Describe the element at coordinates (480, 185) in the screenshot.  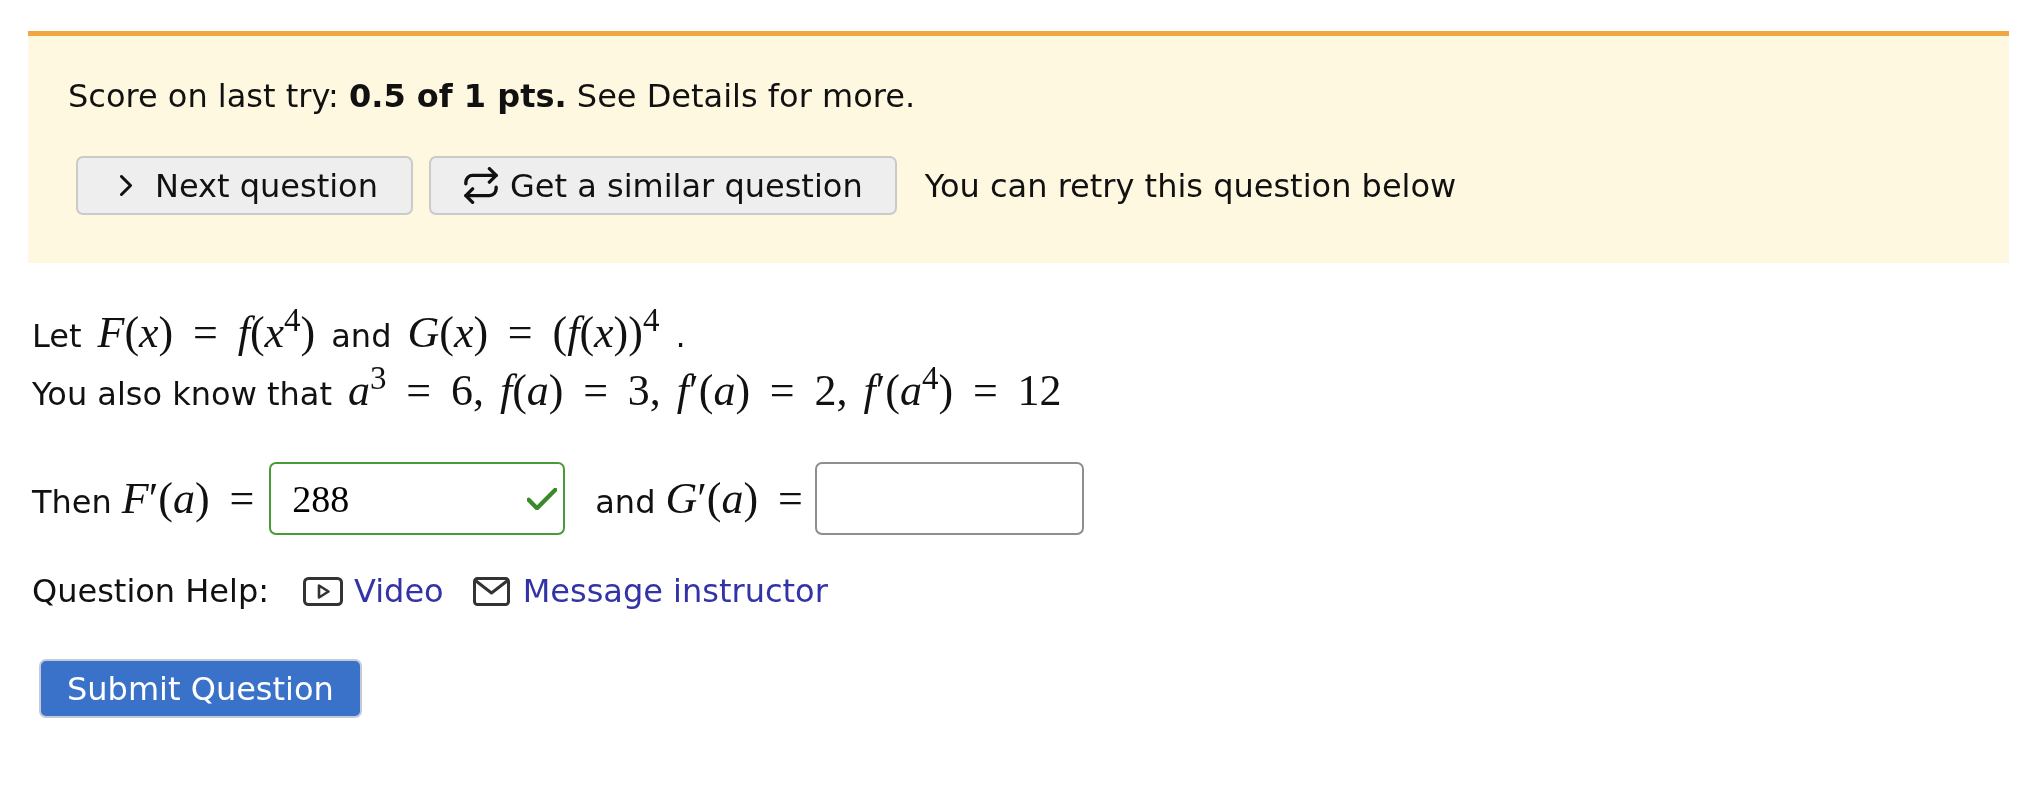
I see `repeat-icon` at that location.